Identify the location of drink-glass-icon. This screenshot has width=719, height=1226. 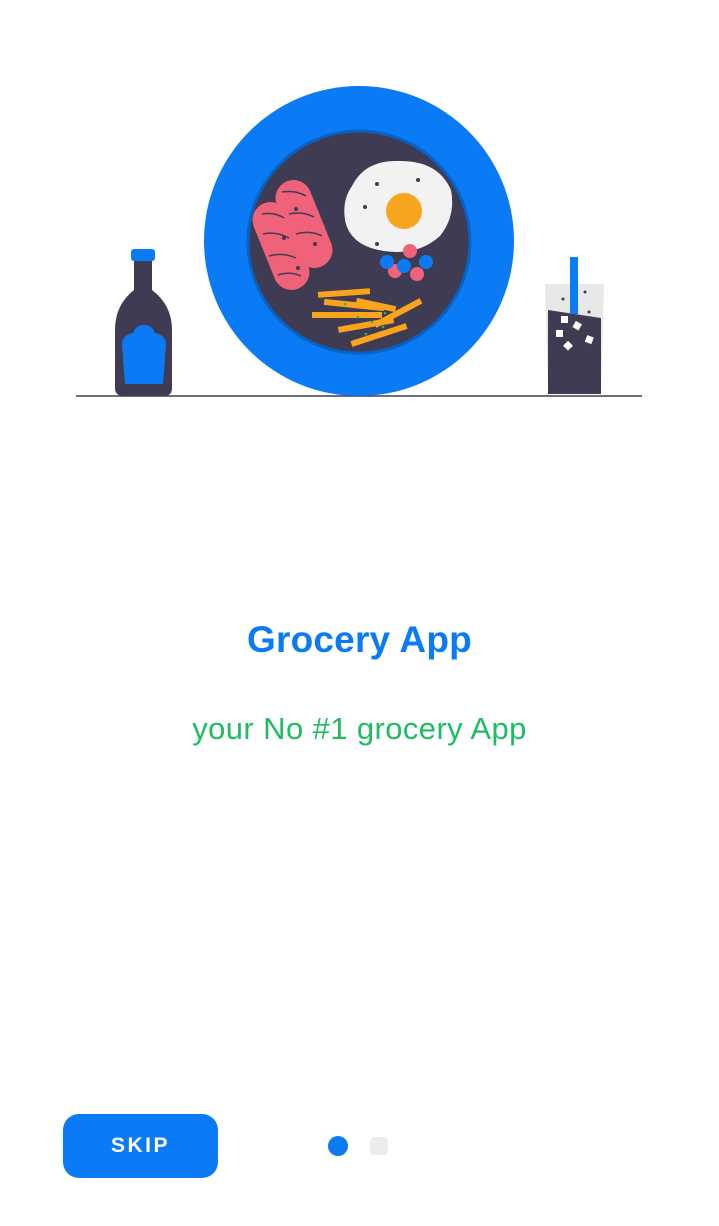
(574, 325).